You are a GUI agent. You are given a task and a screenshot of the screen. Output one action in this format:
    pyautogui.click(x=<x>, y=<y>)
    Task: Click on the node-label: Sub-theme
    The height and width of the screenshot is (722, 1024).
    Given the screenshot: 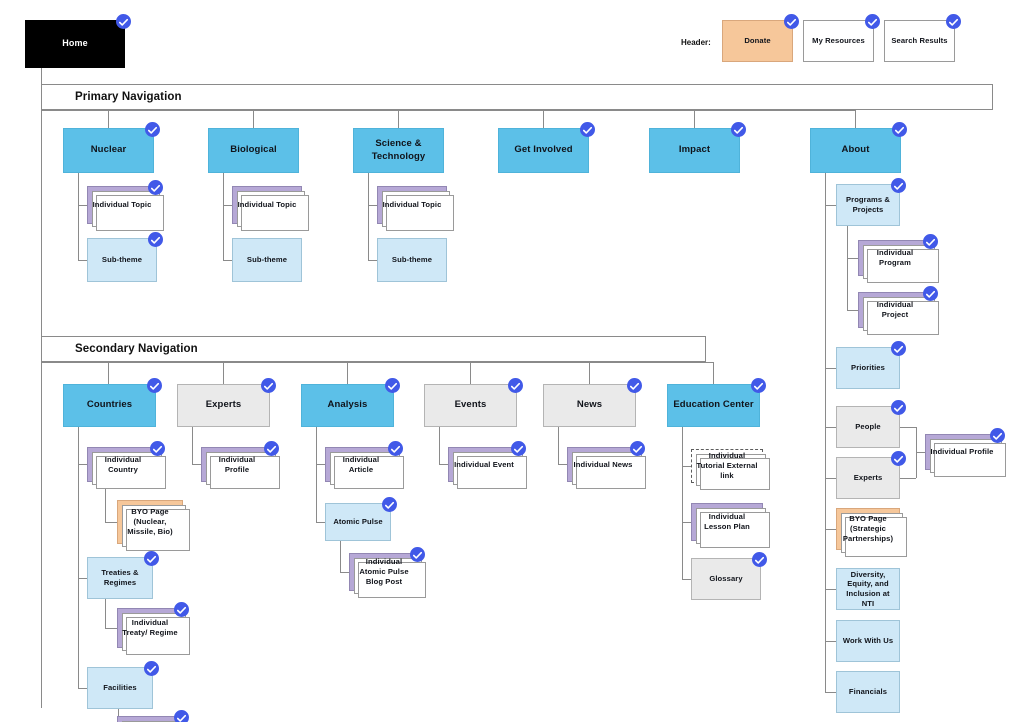 What is the action you would take?
    pyautogui.click(x=122, y=260)
    